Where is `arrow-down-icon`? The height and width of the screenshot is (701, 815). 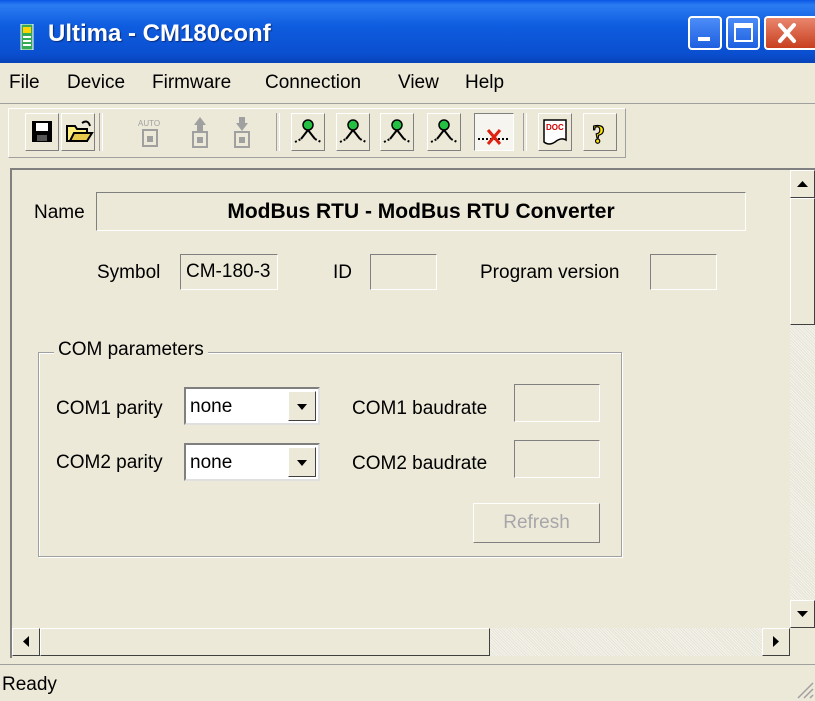
arrow-down-icon is located at coordinates (802, 614).